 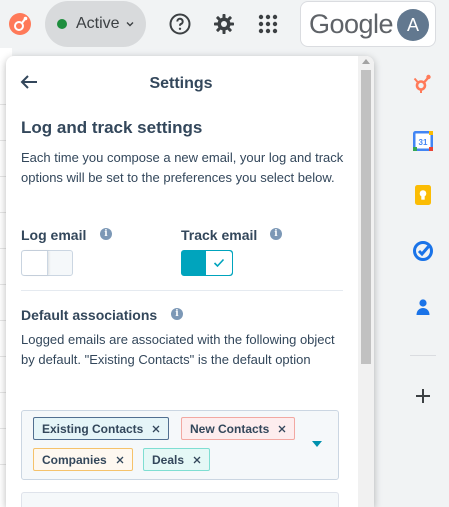 I want to click on log-email-toggle, so click(x=47, y=263).